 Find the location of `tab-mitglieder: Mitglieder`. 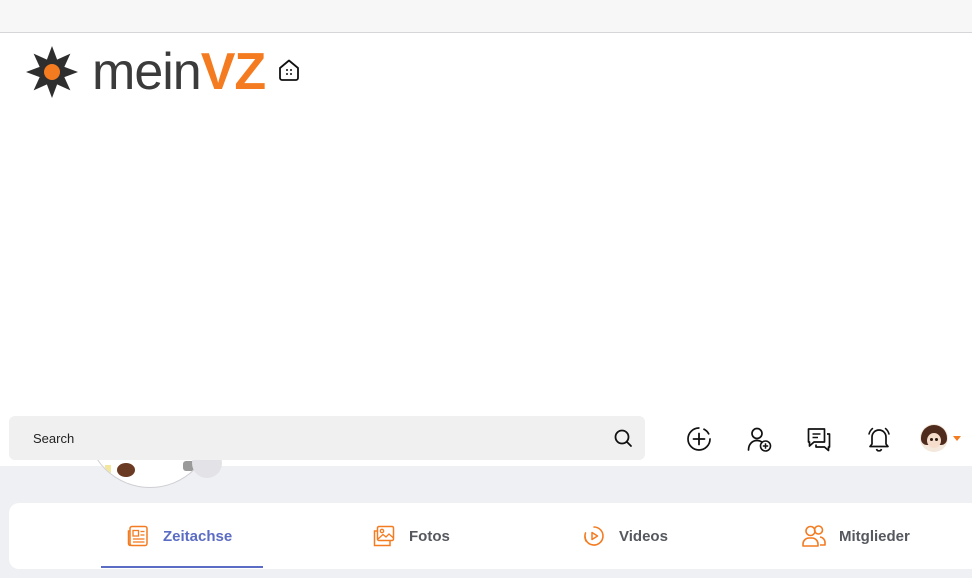

tab-mitglieder: Mitglieder is located at coordinates (855, 536).